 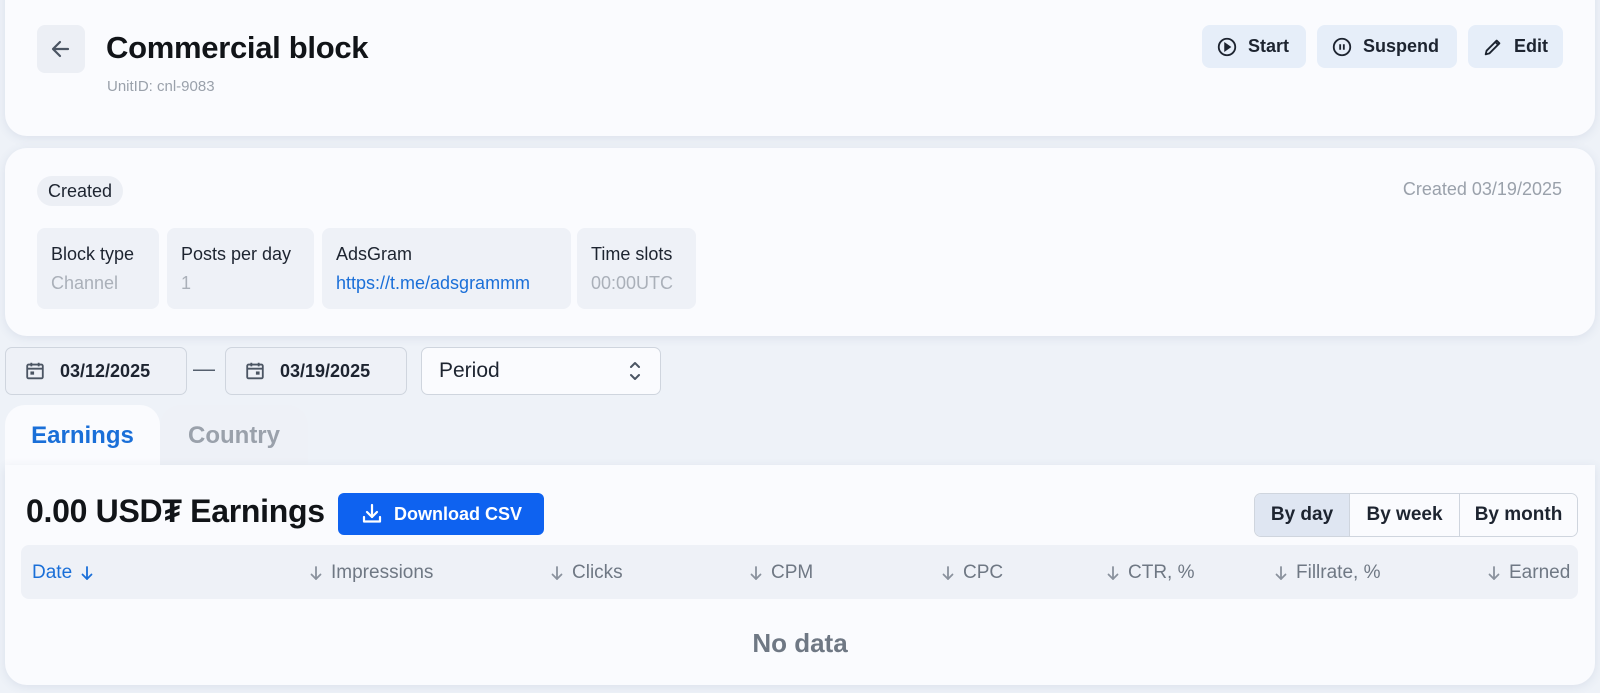 What do you see at coordinates (597, 572) in the screenshot?
I see `column-label: Clicks` at bounding box center [597, 572].